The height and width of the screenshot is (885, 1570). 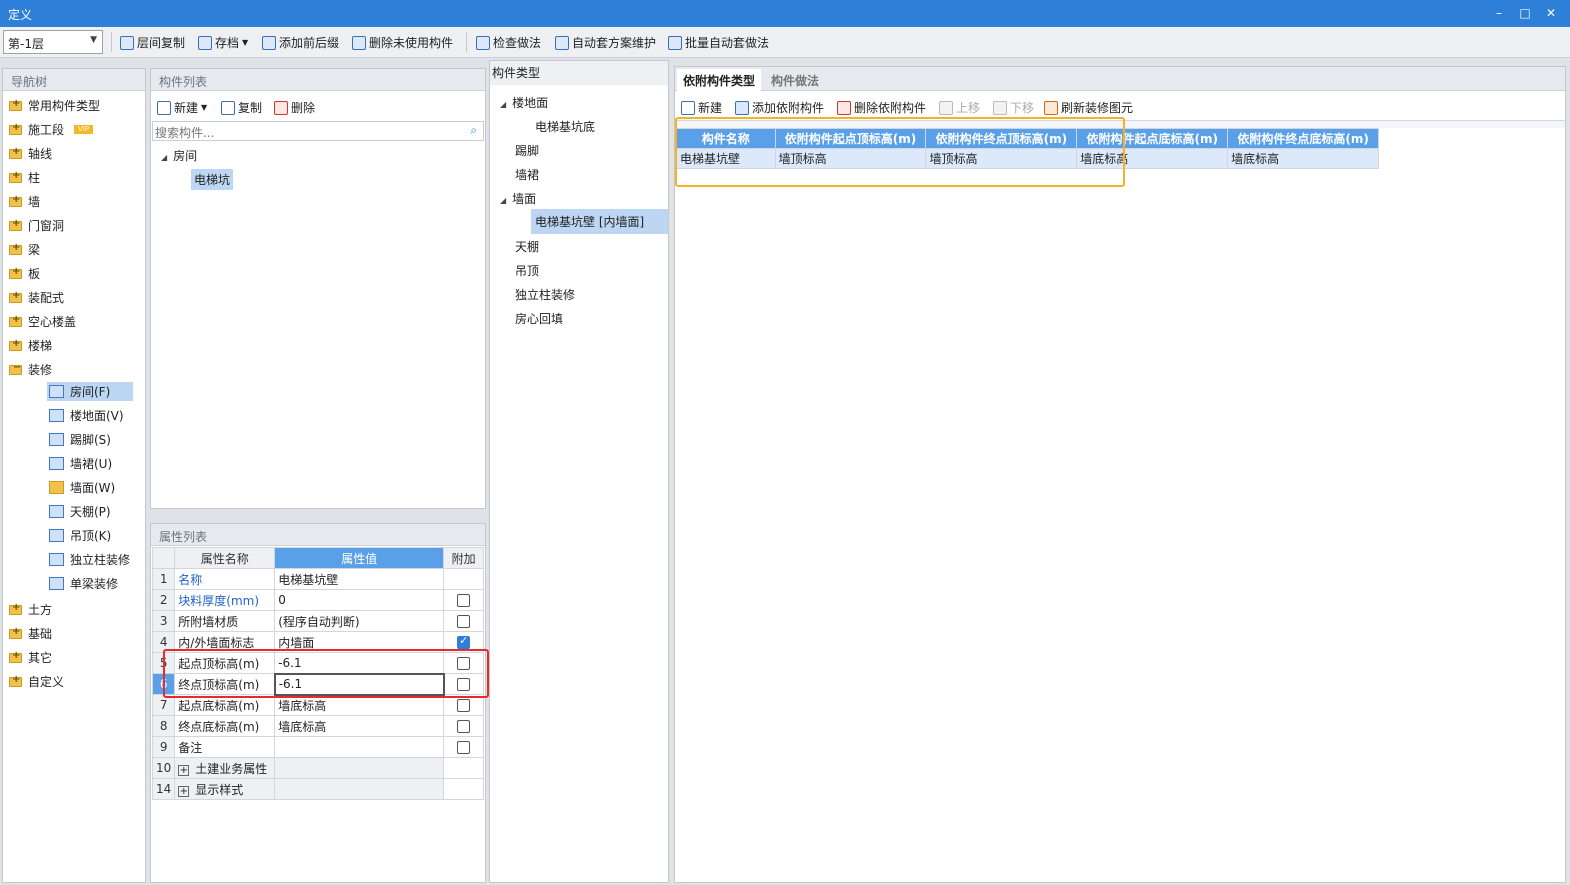 What do you see at coordinates (317, 789) in the screenshot?
I see `property-group-row: 14 + 显示样式` at bounding box center [317, 789].